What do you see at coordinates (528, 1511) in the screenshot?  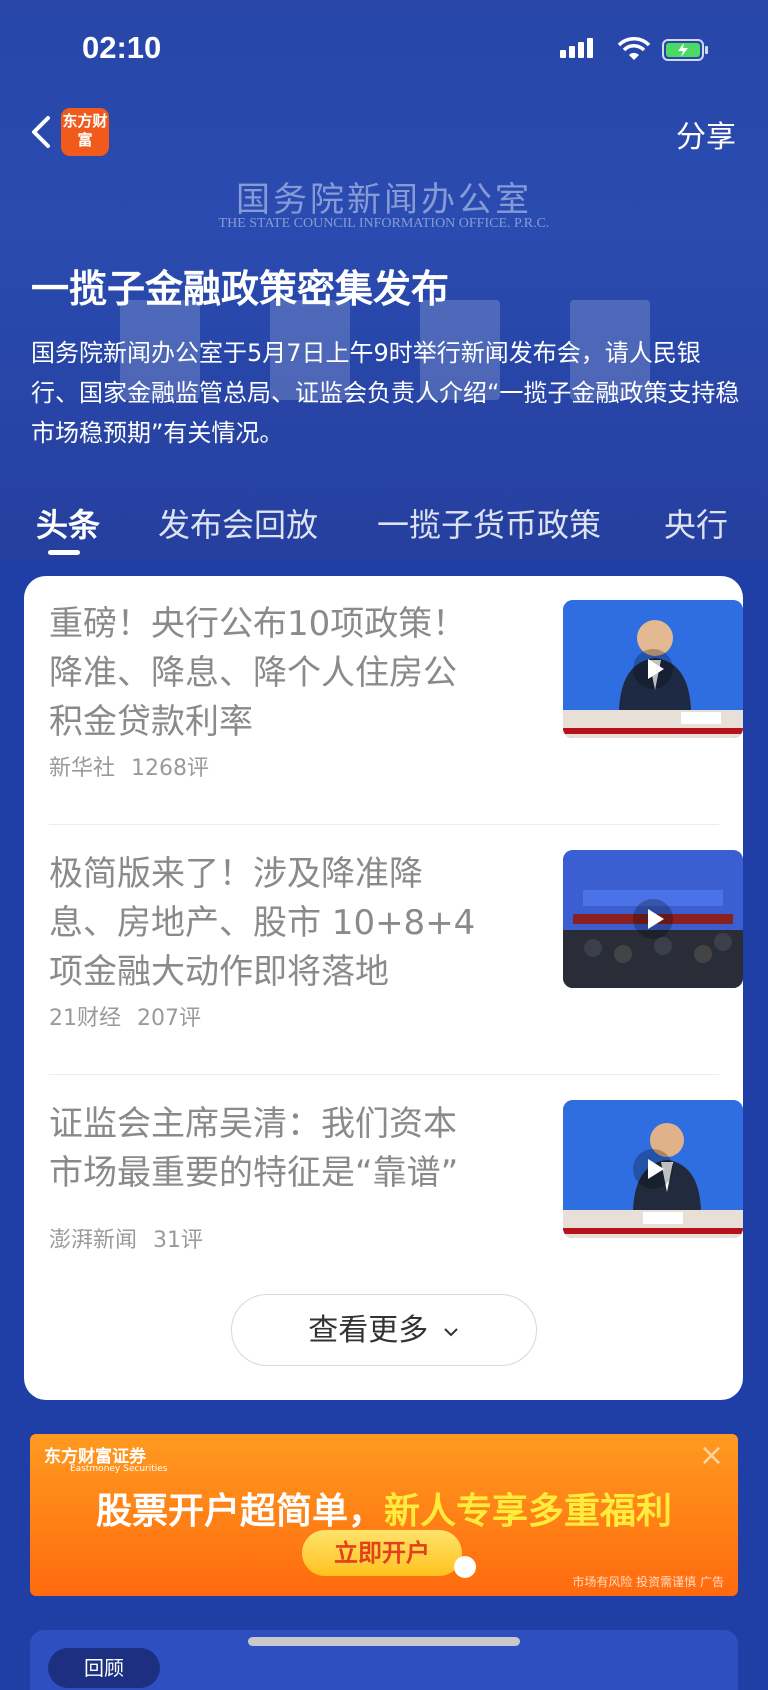 I see `ad-slogan-part2: 新人专享多重福利` at bounding box center [528, 1511].